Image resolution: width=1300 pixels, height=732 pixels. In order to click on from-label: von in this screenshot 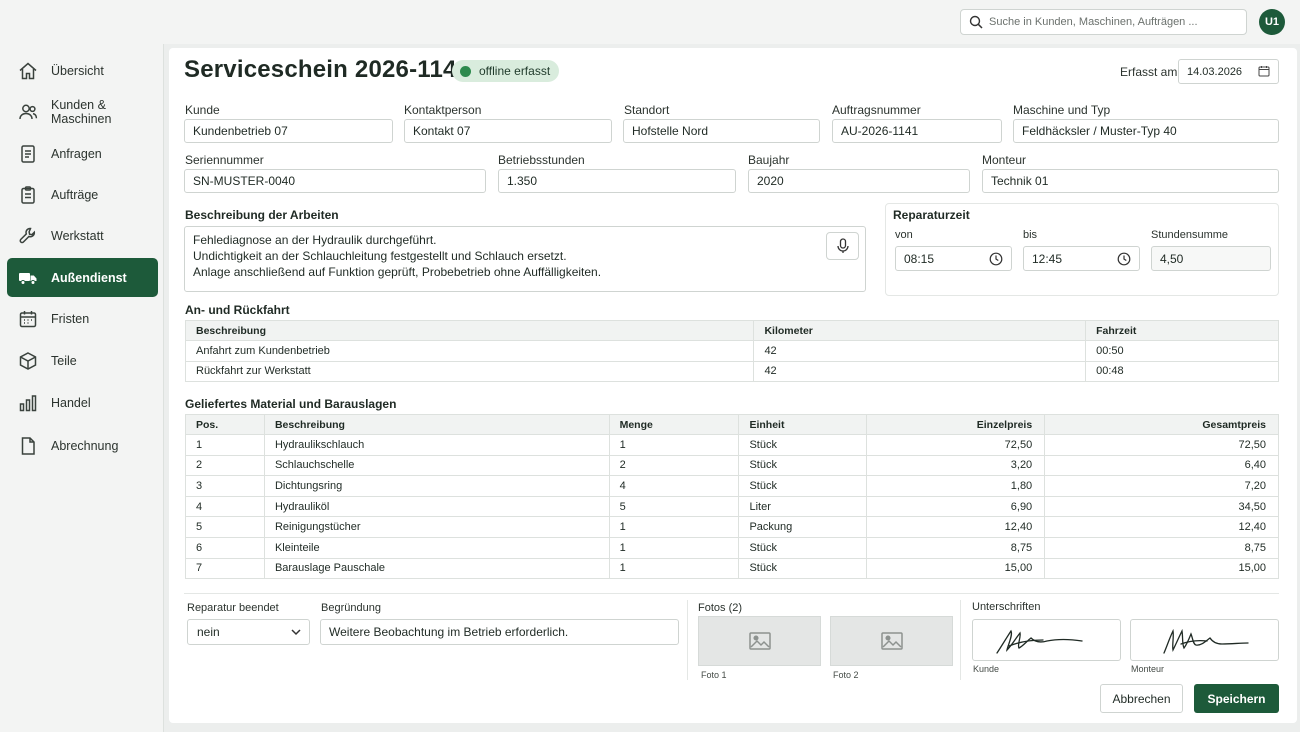, I will do `click(904, 235)`.